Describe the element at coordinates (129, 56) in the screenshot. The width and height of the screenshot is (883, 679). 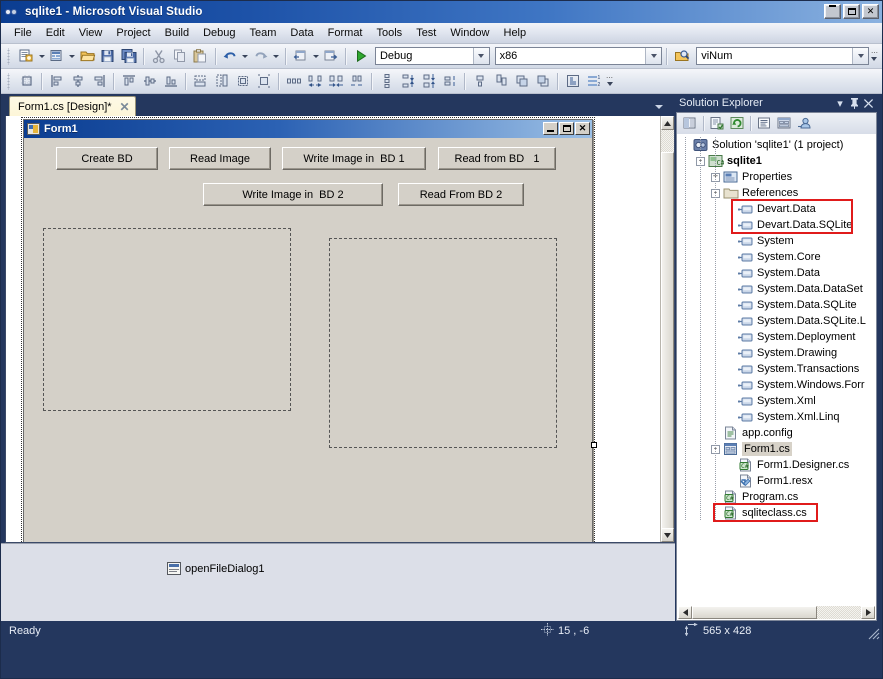
I see `save-all-icon` at that location.